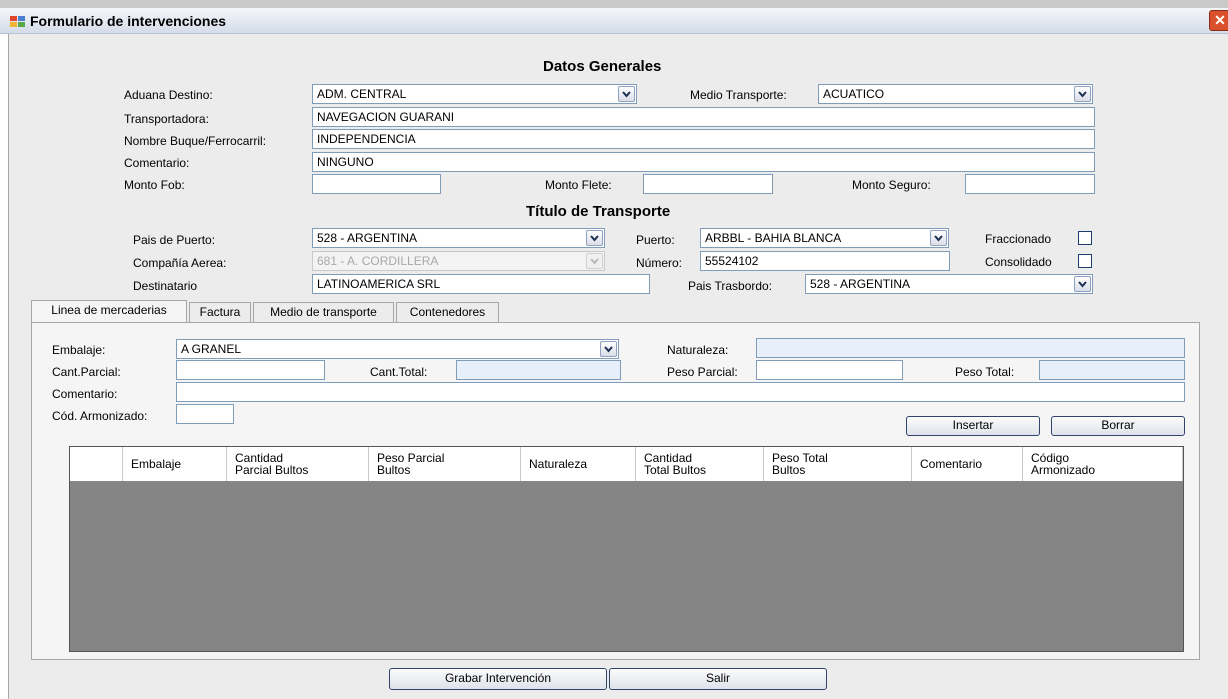  Describe the element at coordinates (498, 679) in the screenshot. I see `grabar-intervencion-button: Grabar Intervención` at that location.